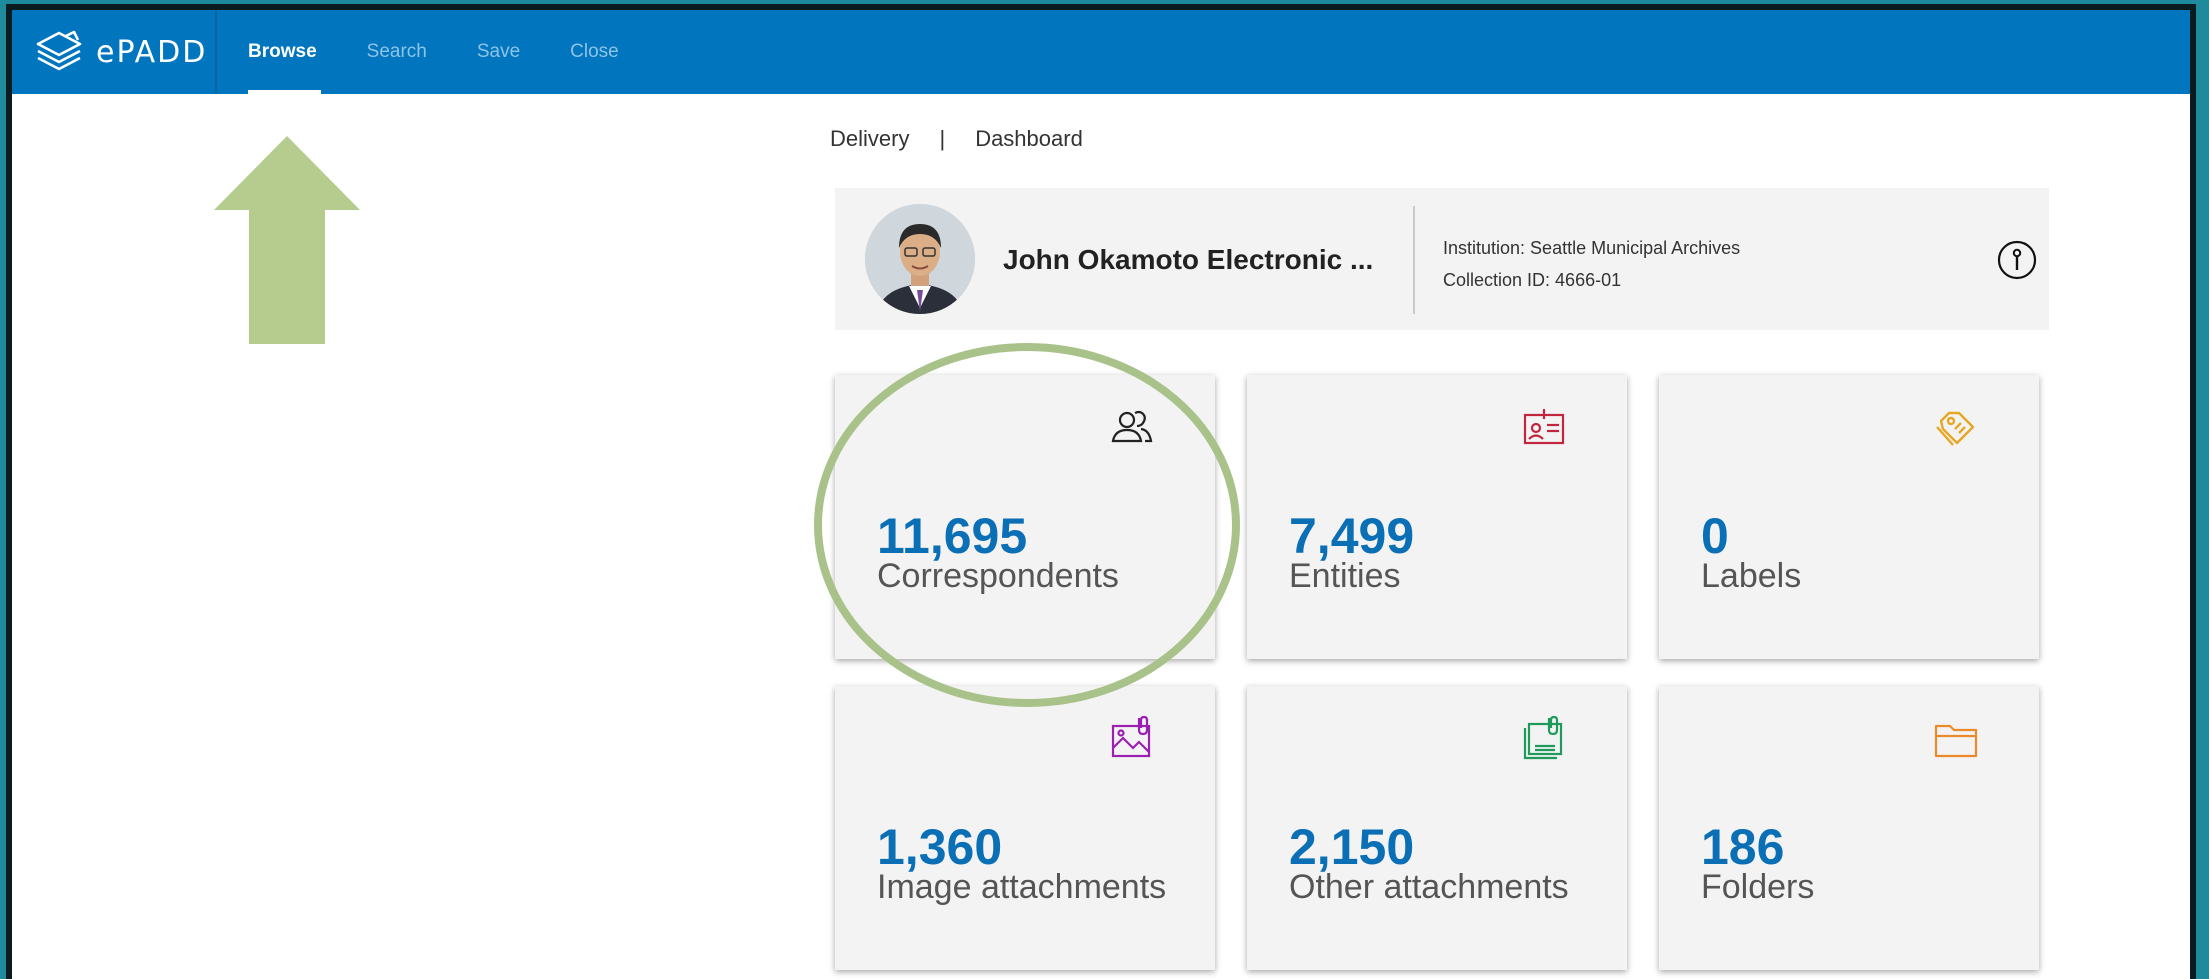 This screenshot has width=2209, height=979. What do you see at coordinates (1849, 828) in the screenshot?
I see `tile-folders: 186 Folders` at bounding box center [1849, 828].